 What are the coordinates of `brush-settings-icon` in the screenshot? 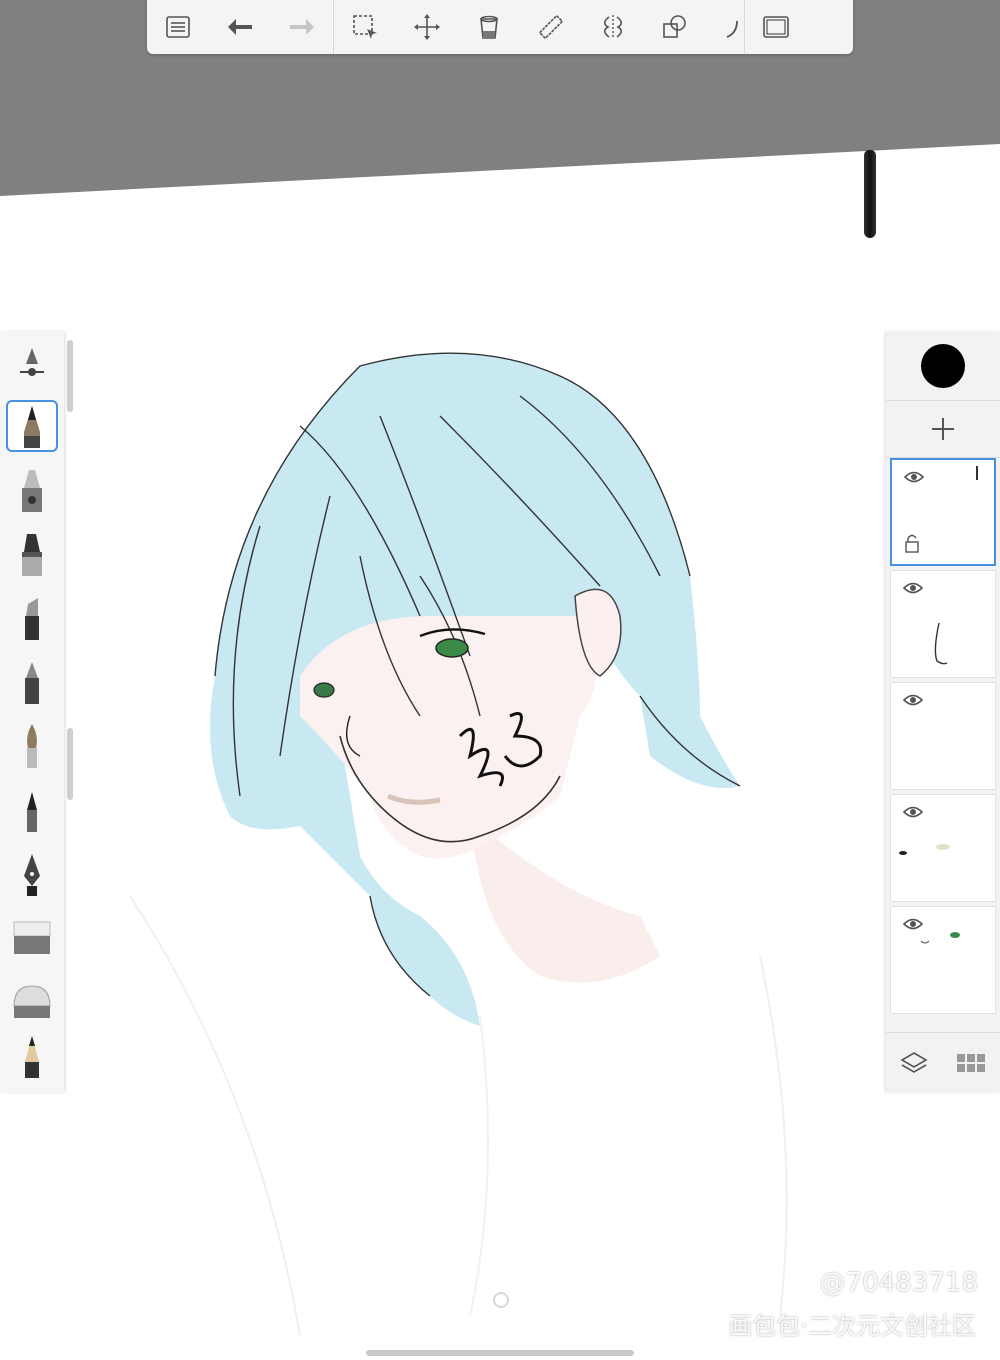 It's located at (32, 362).